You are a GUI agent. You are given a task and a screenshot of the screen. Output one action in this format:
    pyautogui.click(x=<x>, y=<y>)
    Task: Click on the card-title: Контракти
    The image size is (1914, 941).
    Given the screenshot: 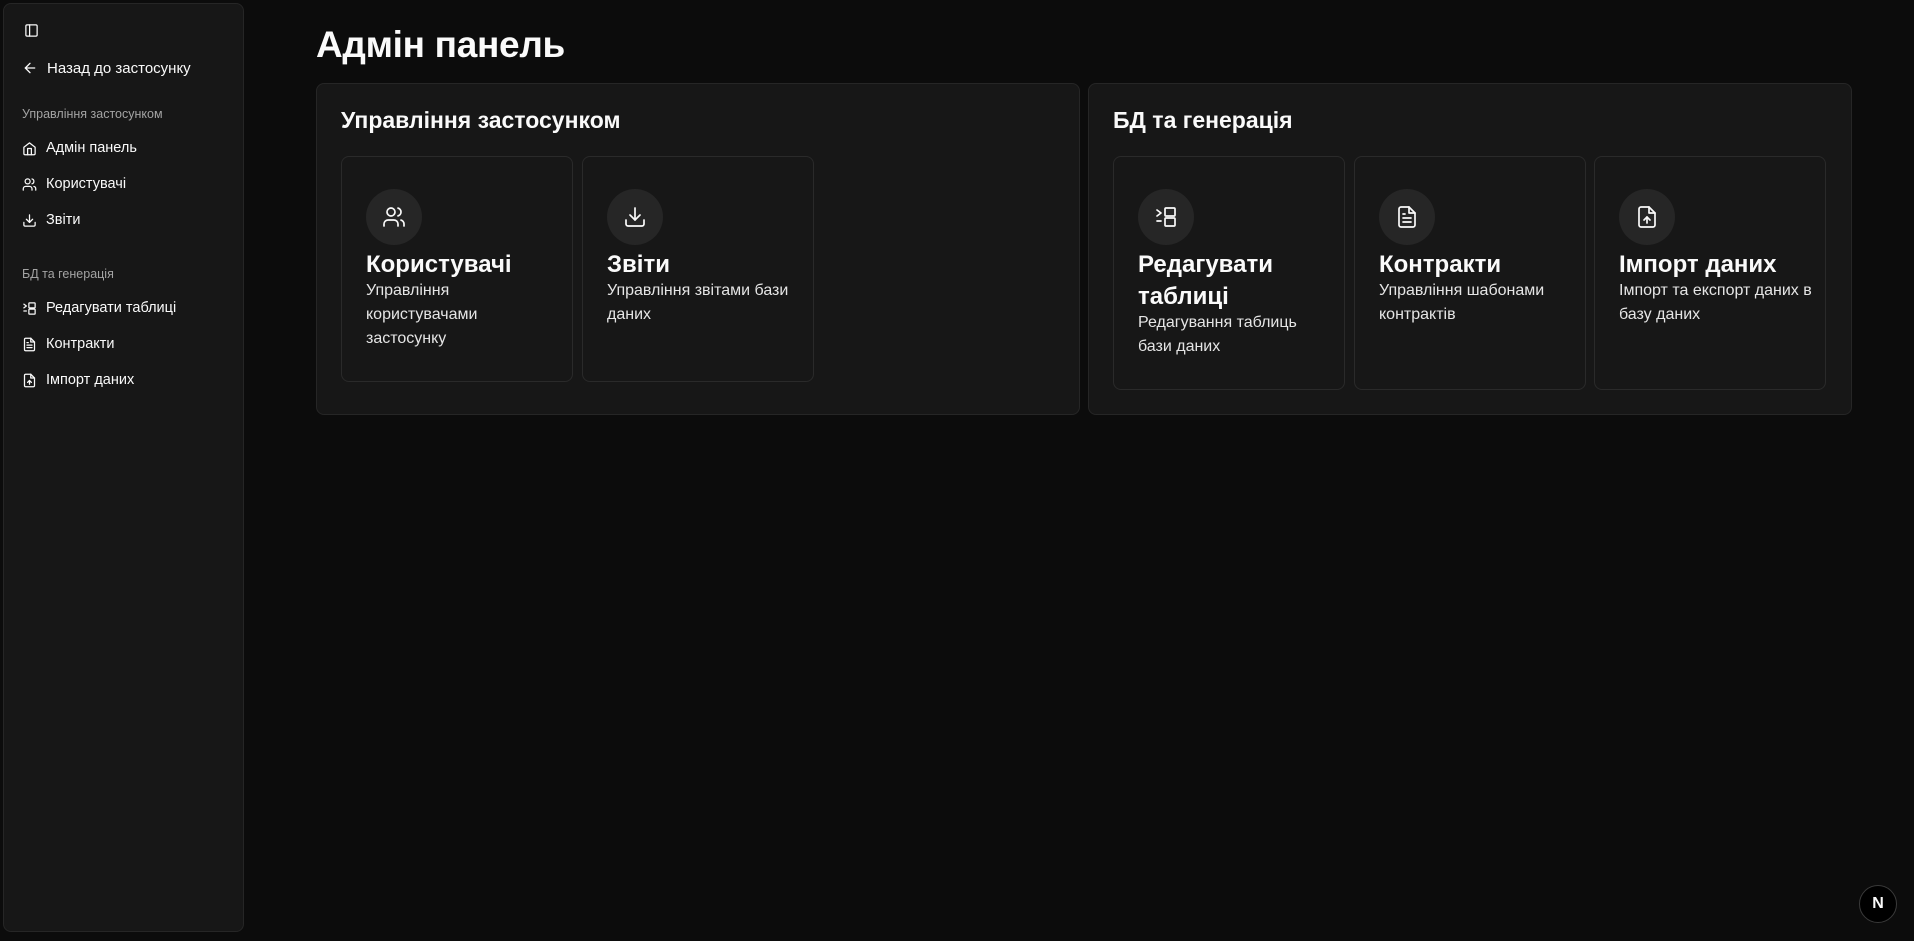 What is the action you would take?
    pyautogui.click(x=1440, y=264)
    